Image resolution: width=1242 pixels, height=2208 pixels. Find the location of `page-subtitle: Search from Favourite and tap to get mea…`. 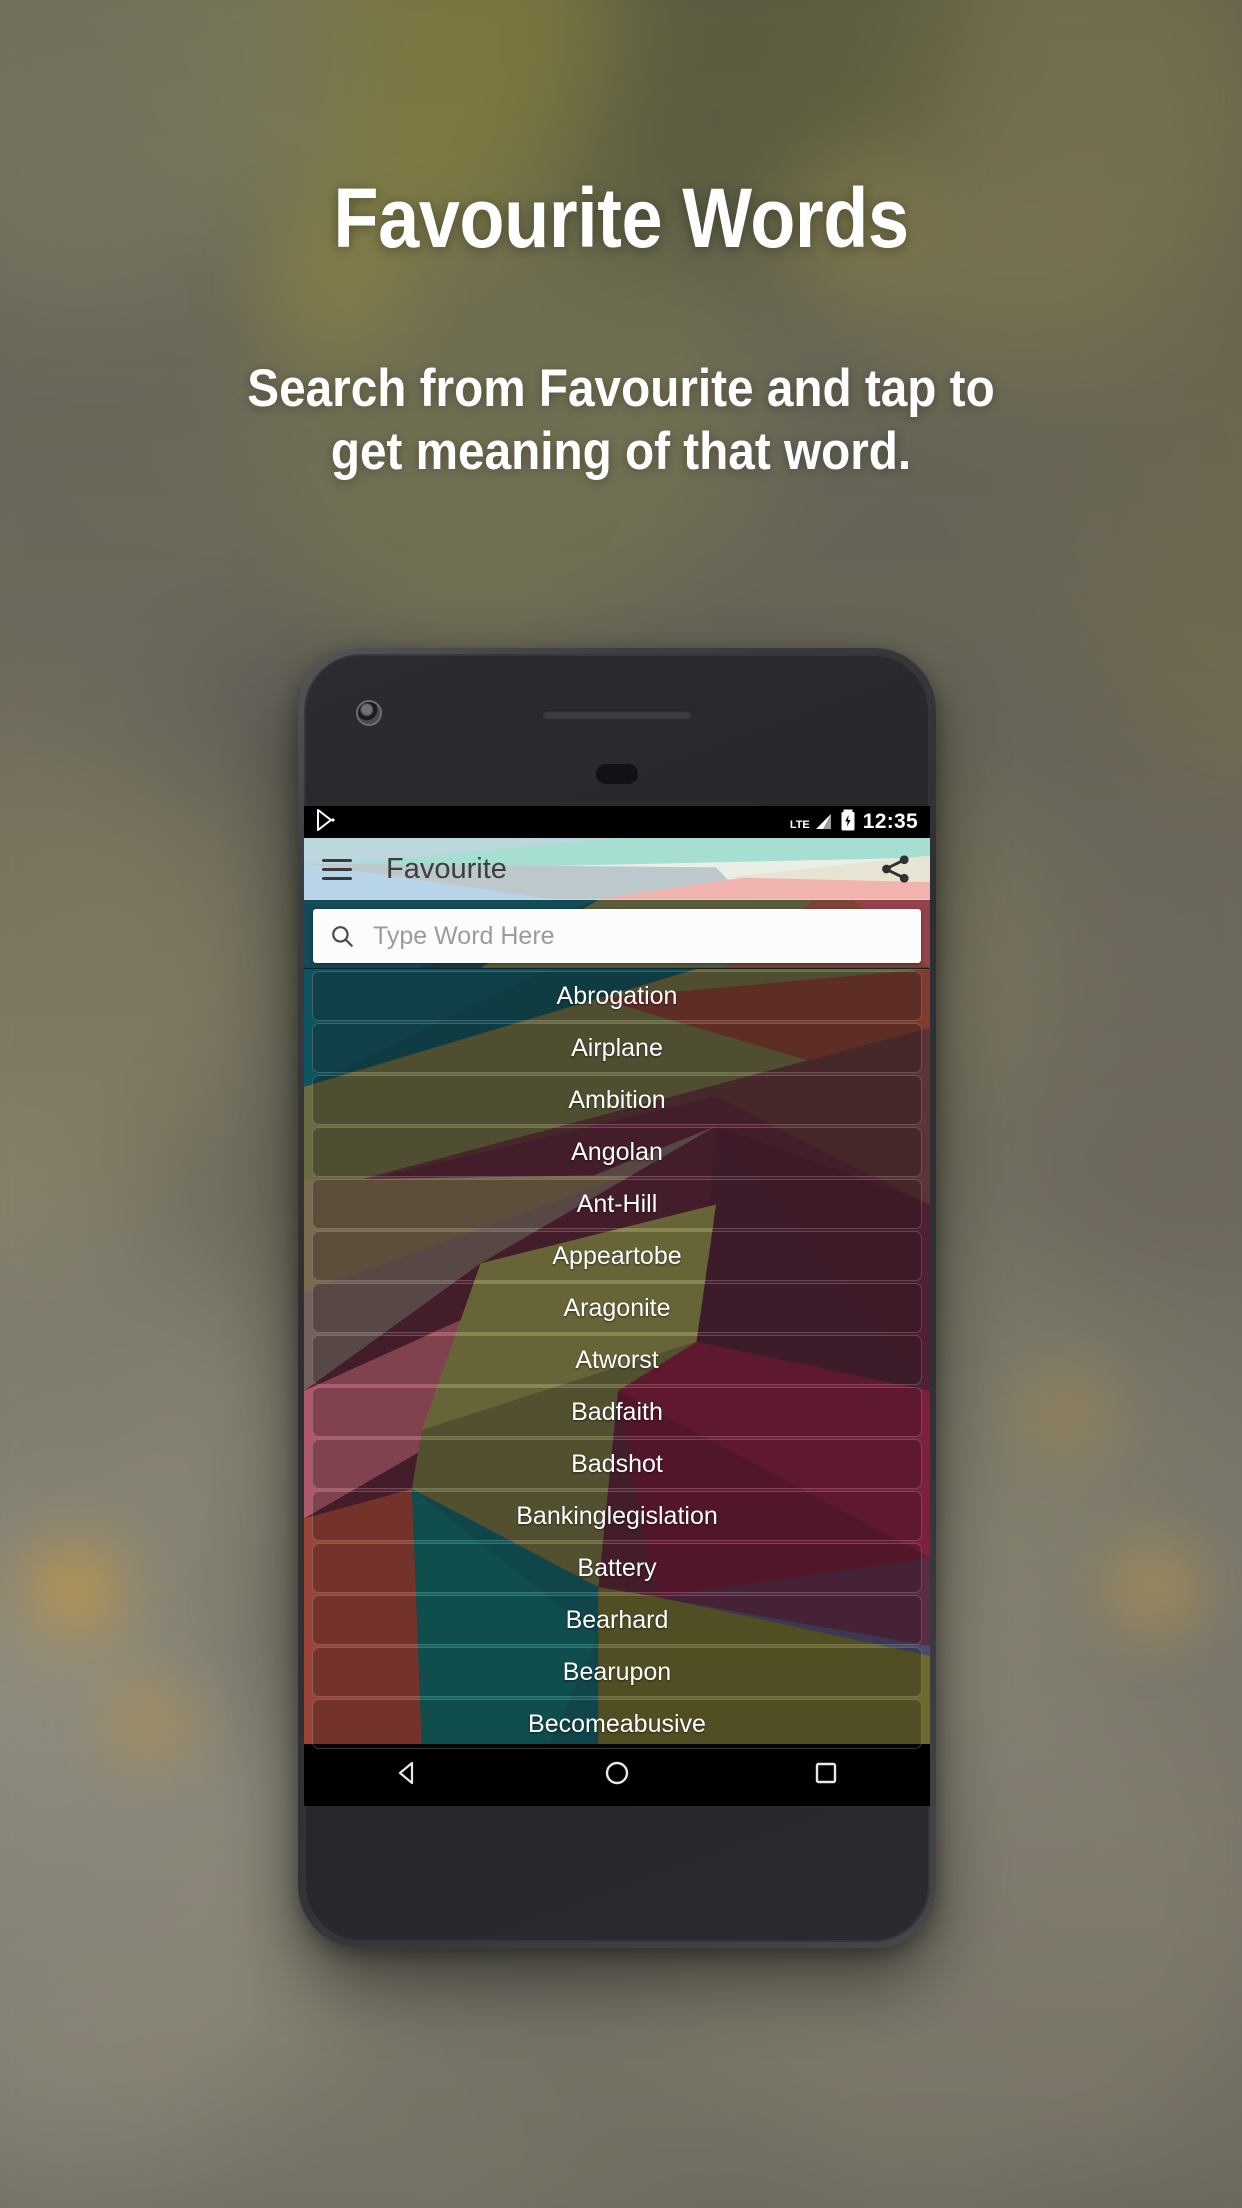

page-subtitle: Search from Favourite and tap to get mea… is located at coordinates (621, 420).